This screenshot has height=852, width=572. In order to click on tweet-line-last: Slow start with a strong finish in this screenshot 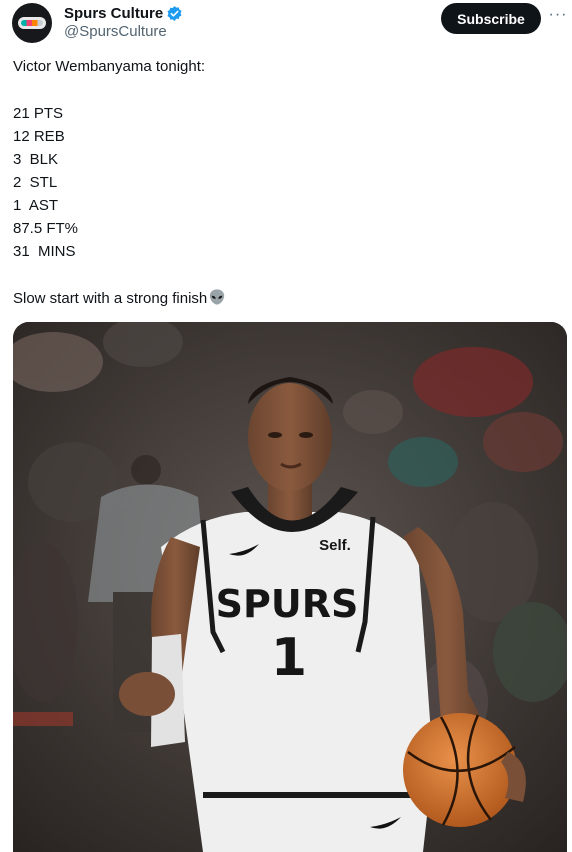, I will do `click(119, 298)`.